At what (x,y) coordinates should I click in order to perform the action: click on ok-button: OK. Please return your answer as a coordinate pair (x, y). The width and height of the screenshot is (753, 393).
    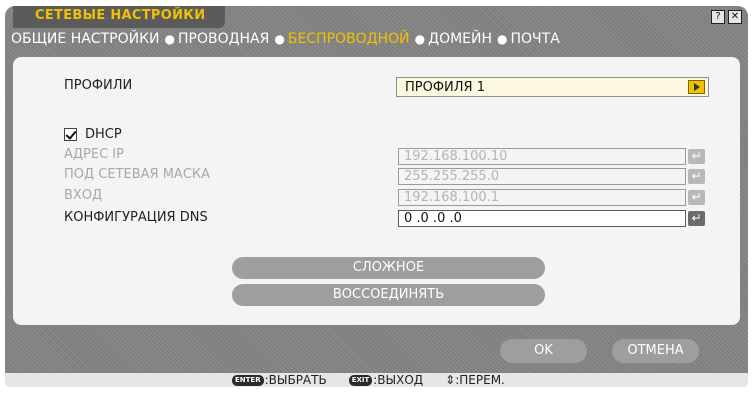
    Looking at the image, I should click on (543, 351).